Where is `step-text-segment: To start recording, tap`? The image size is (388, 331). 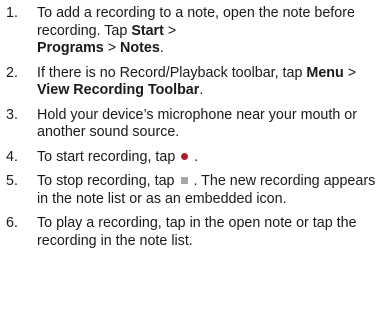 step-text-segment: To start recording, tap is located at coordinates (106, 156).